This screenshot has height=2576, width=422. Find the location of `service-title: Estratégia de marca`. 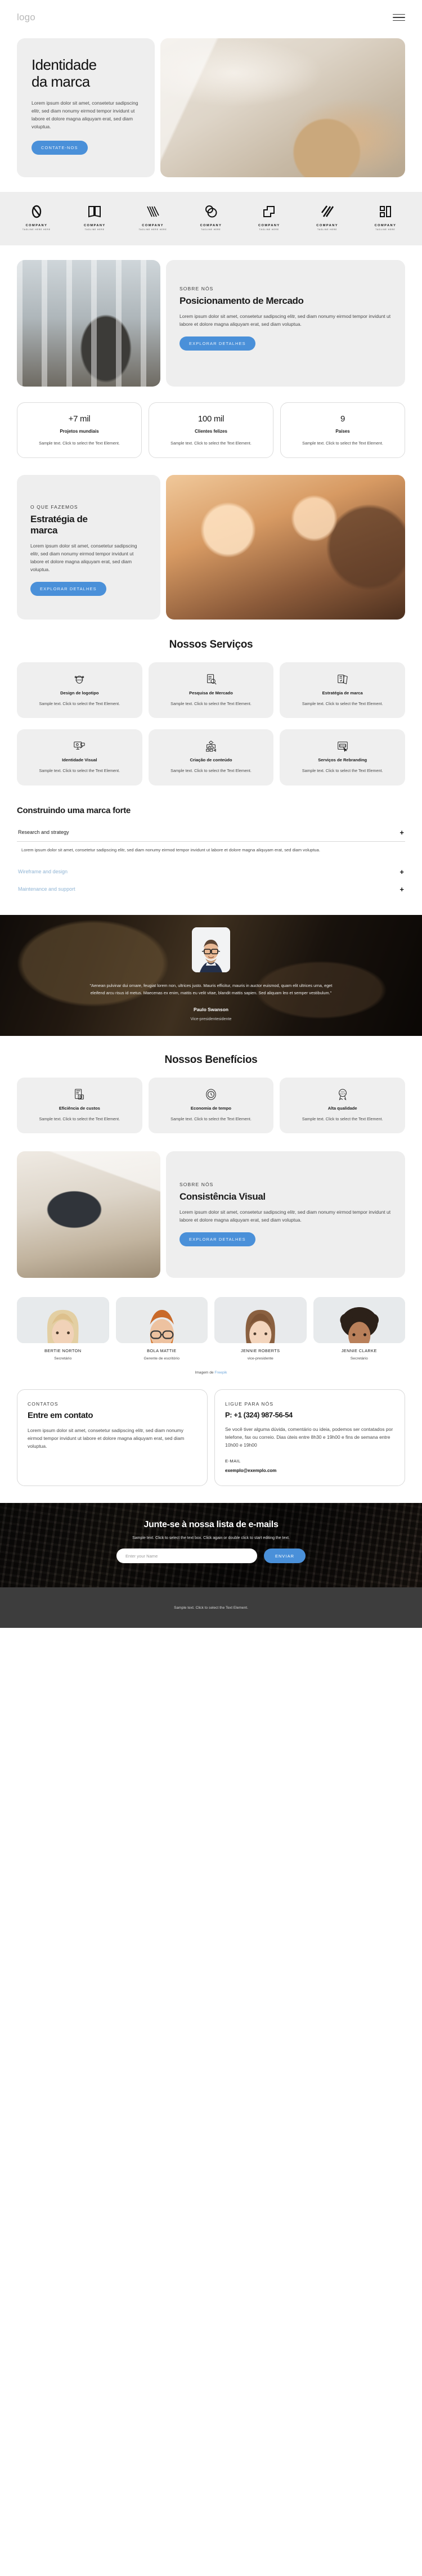

service-title: Estratégia de marca is located at coordinates (342, 692).